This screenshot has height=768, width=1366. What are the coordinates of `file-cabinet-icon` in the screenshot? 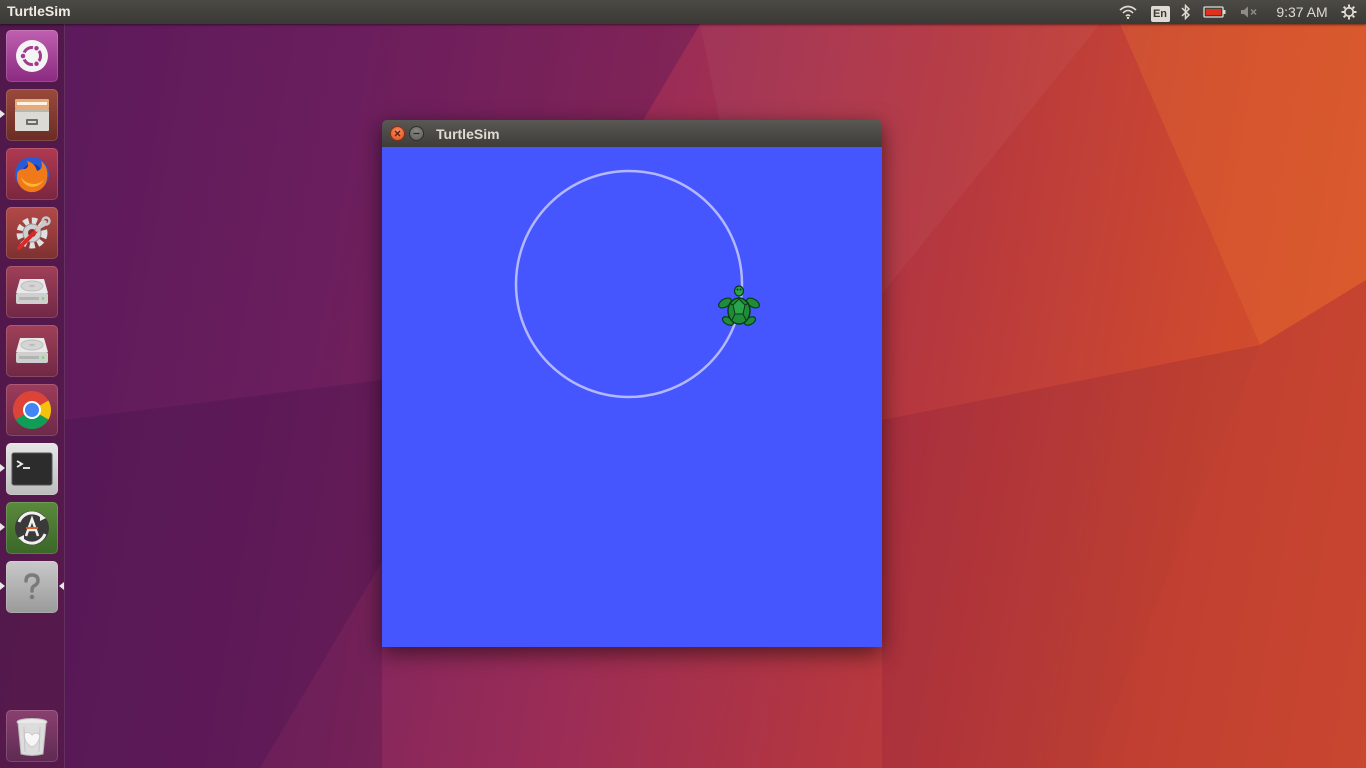 It's located at (32, 115).